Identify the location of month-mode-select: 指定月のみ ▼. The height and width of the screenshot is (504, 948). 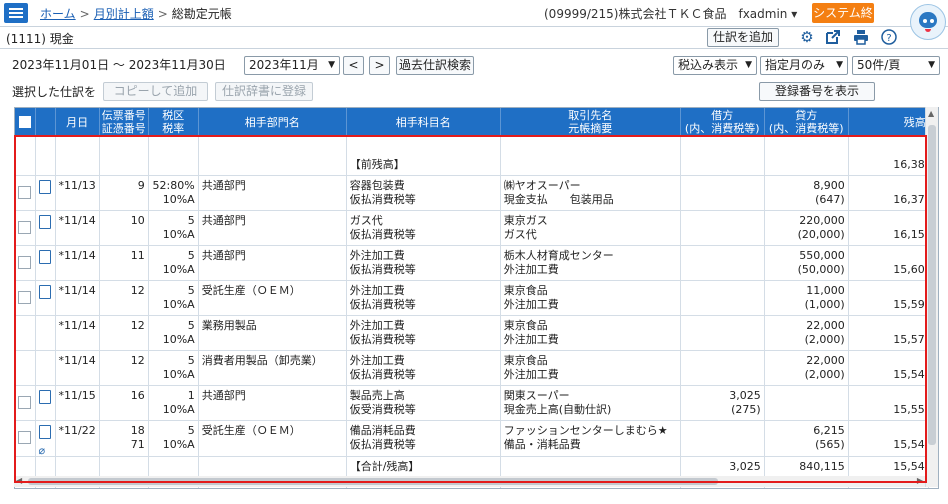
(804, 65).